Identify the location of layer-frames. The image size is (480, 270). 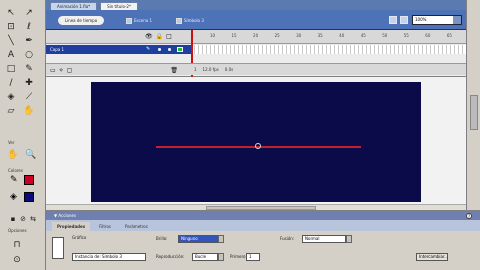
(328, 49).